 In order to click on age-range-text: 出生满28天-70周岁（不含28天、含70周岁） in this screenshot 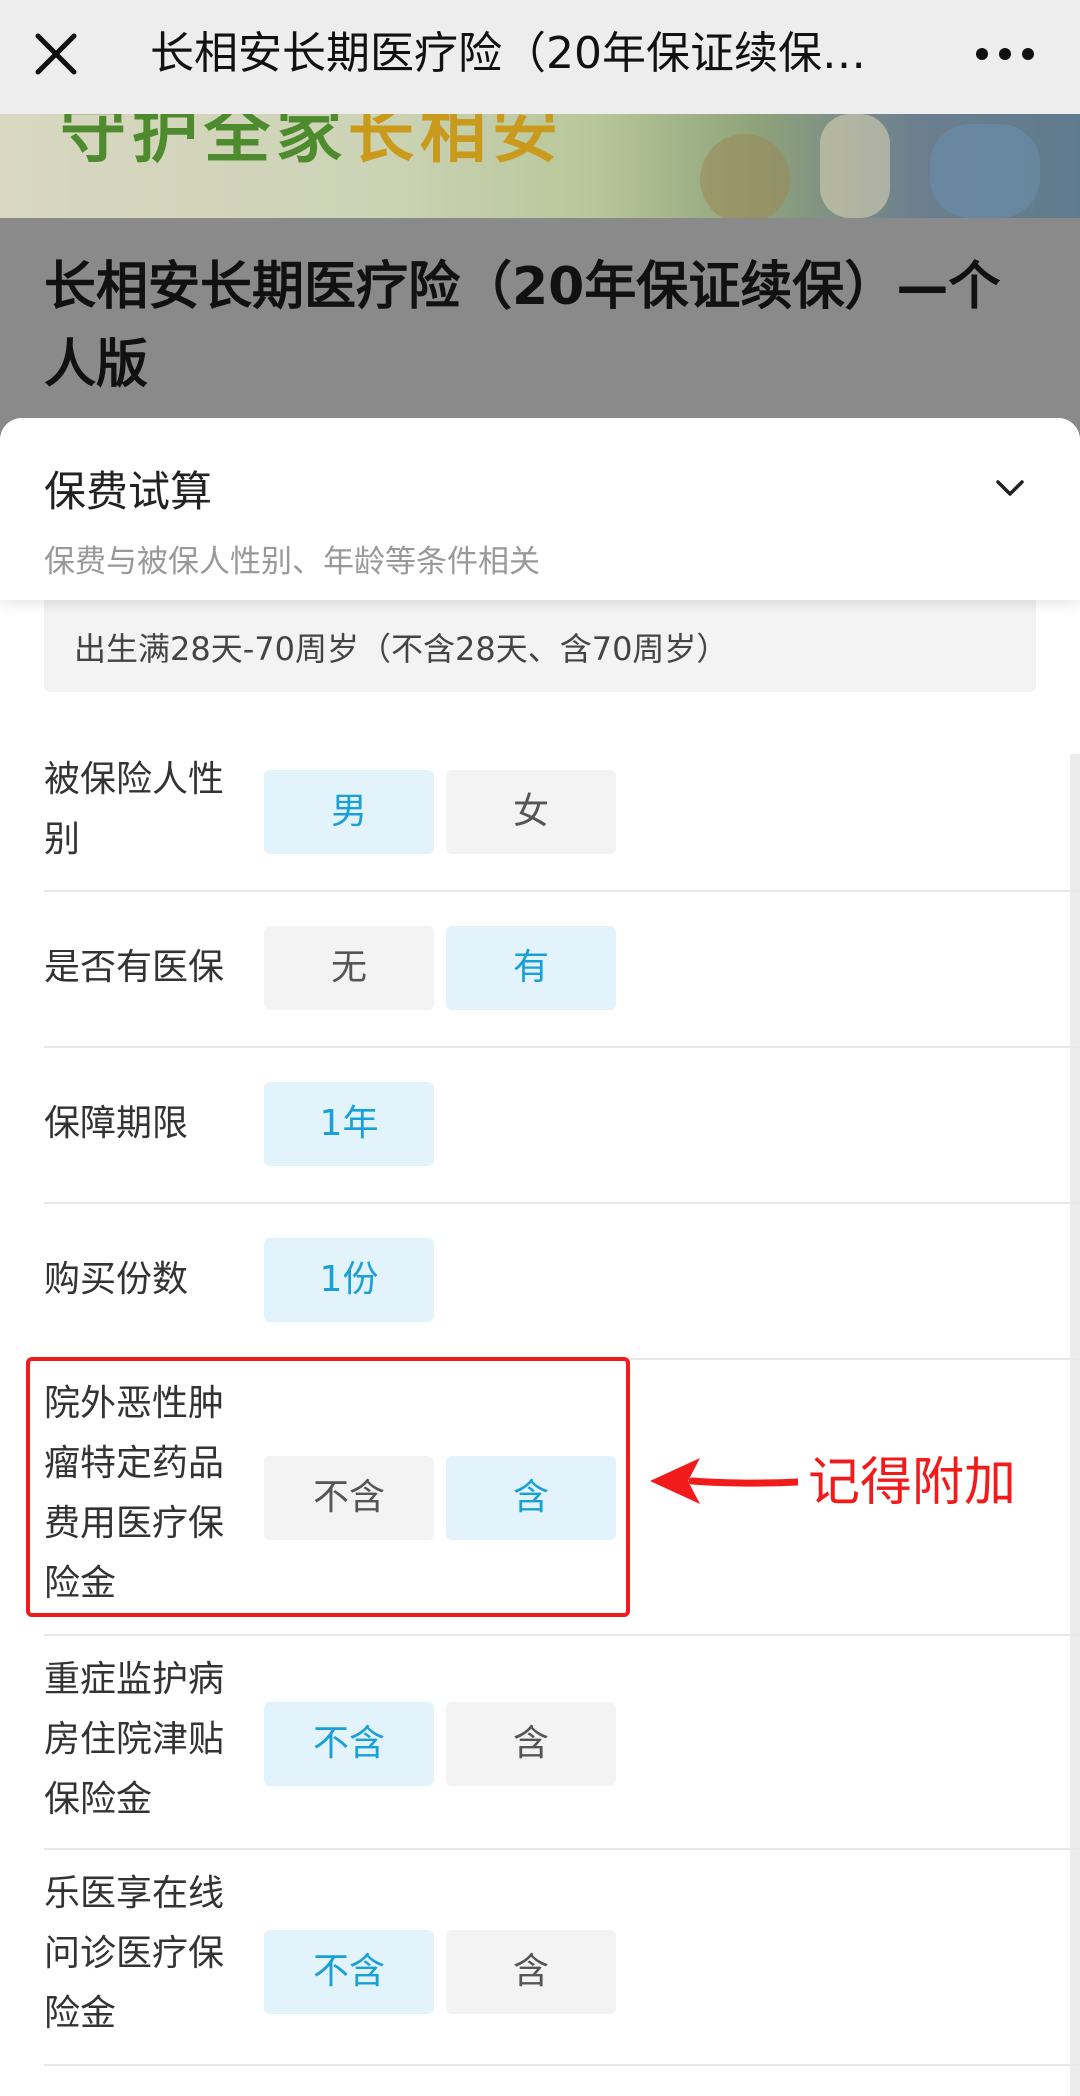, I will do `click(401, 649)`.